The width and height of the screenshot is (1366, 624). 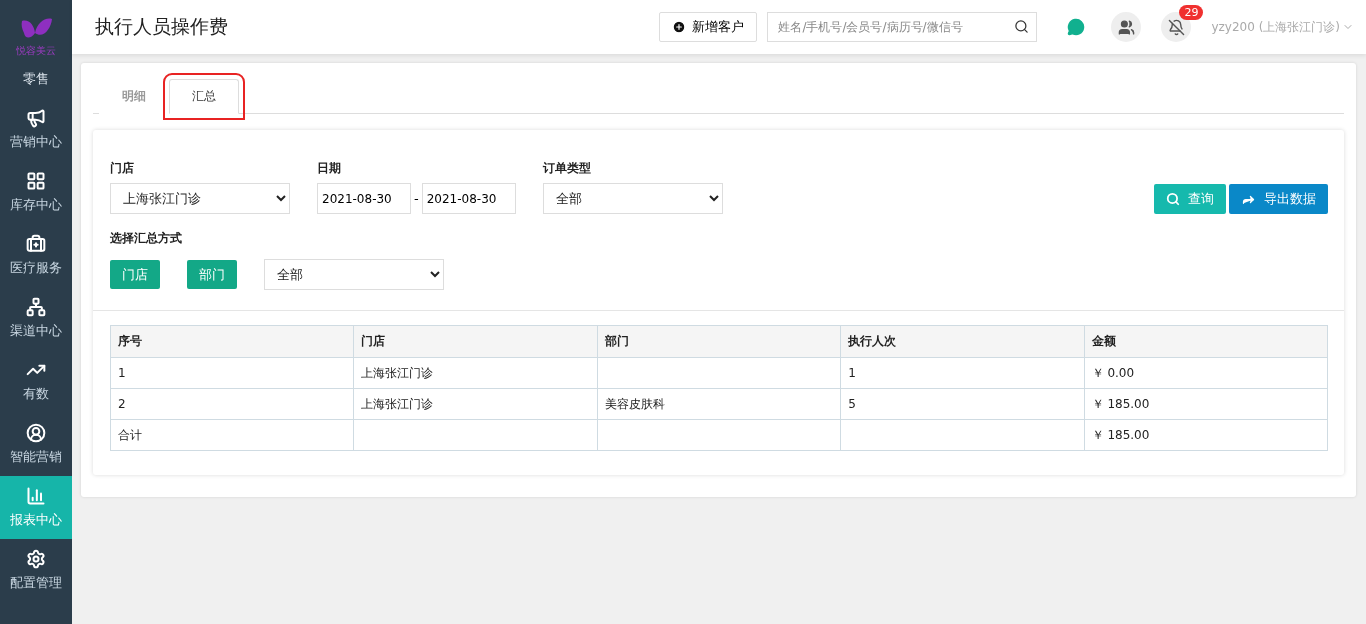 What do you see at coordinates (232, 341) in the screenshot?
I see `column-header: 序号` at bounding box center [232, 341].